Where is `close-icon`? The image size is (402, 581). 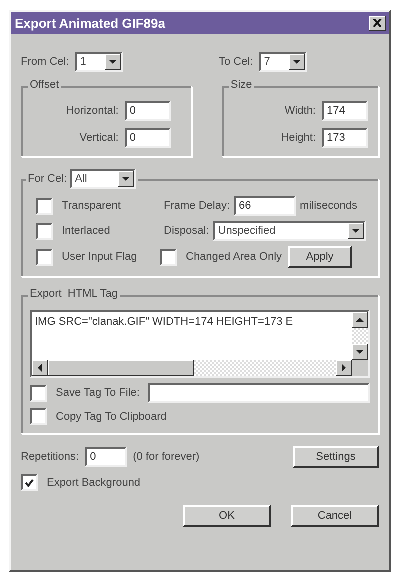
close-icon is located at coordinates (377, 23).